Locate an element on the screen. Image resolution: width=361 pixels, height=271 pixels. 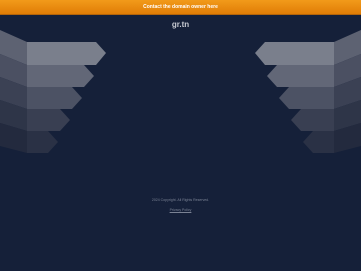
copyright-text: 2024 Copyright. All Rights Reserved. is located at coordinates (180, 200).